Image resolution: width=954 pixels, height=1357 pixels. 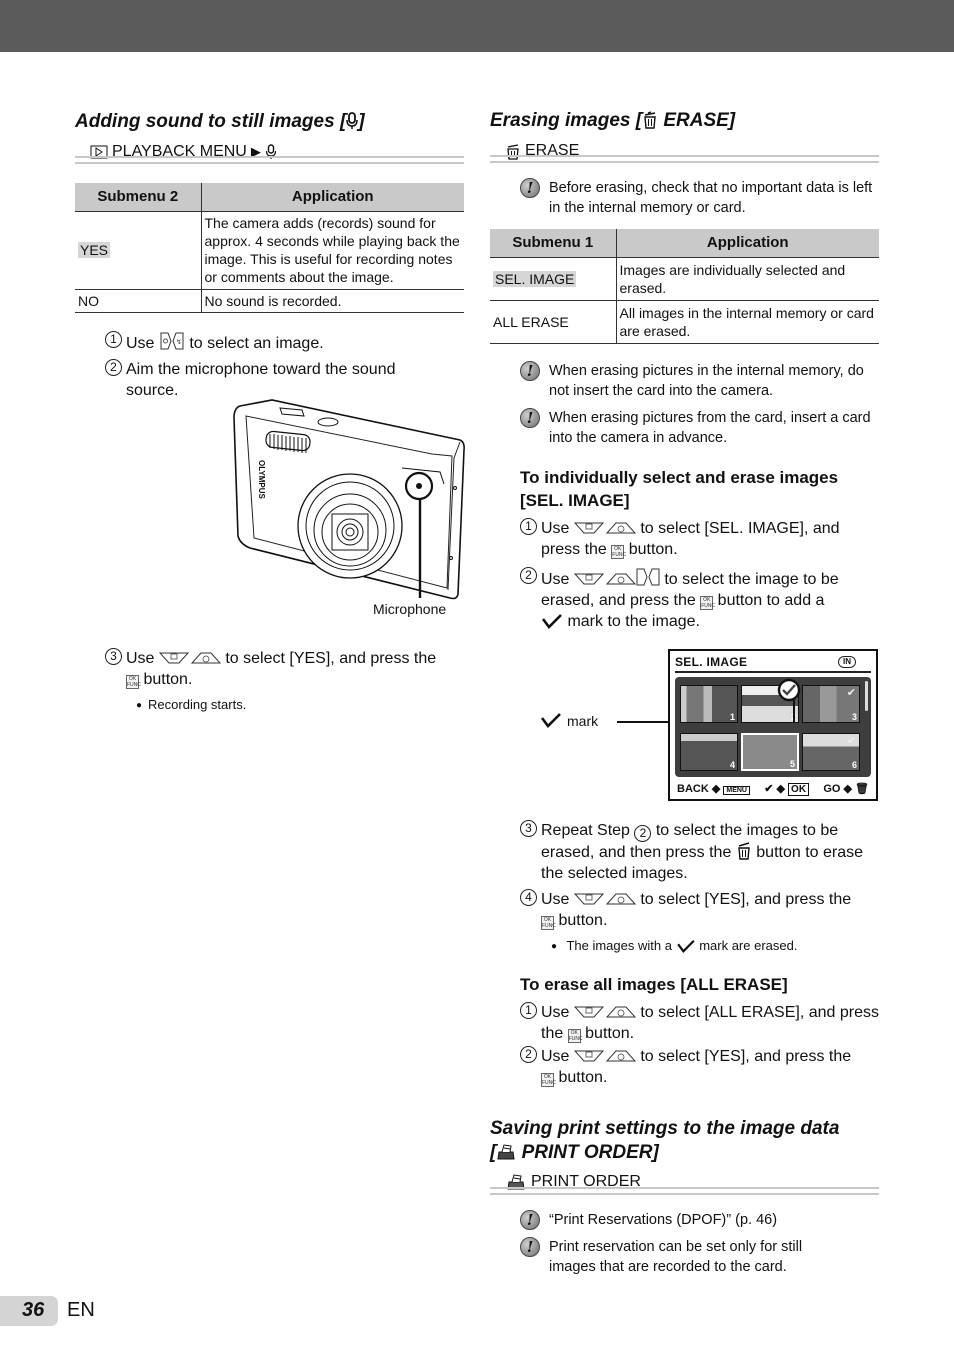 I want to click on thumbnail-number: 1, so click(x=732, y=717).